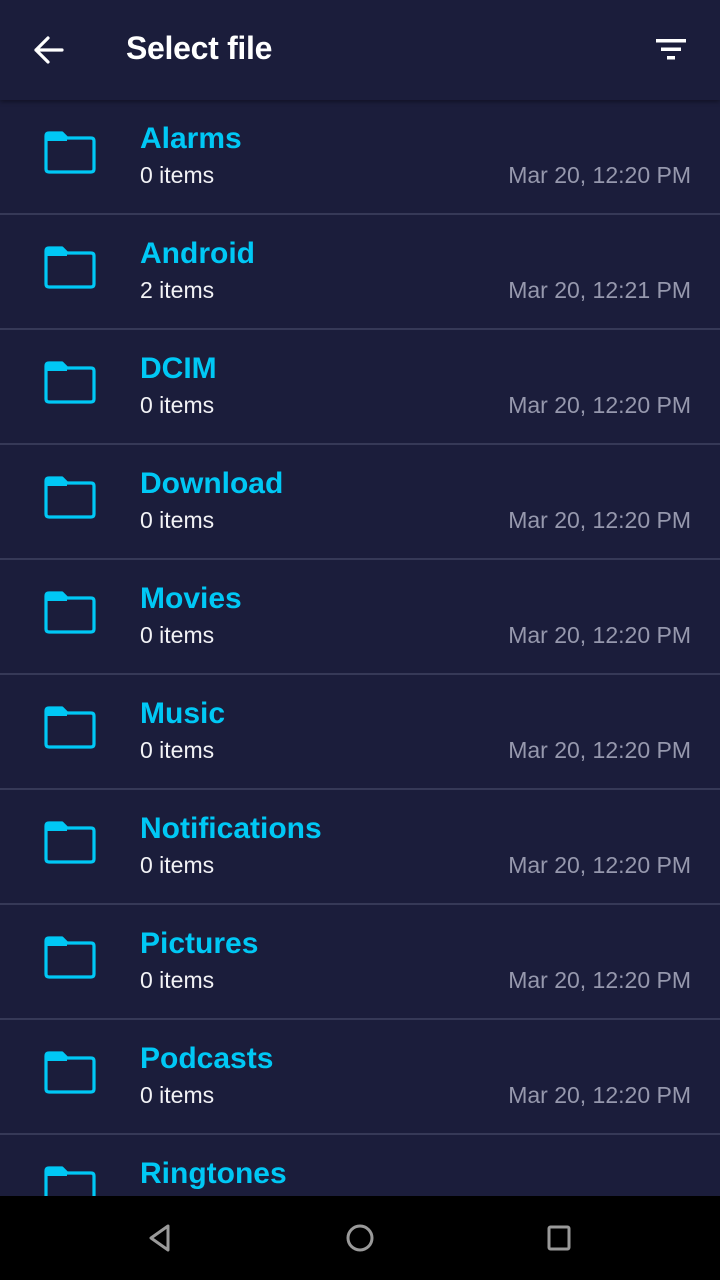  I want to click on arrow-left-icon, so click(49, 50).